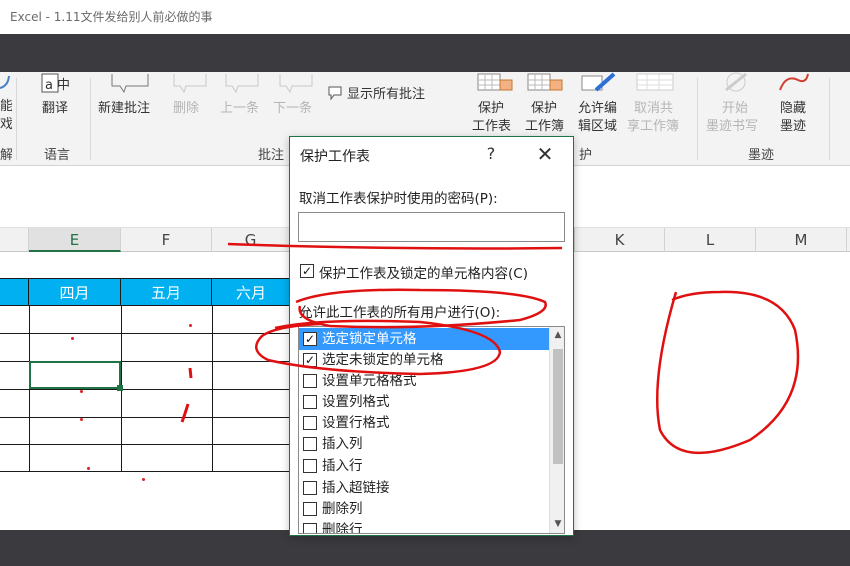 Image resolution: width=850 pixels, height=566 pixels. I want to click on header-cell-left, so click(14, 292).